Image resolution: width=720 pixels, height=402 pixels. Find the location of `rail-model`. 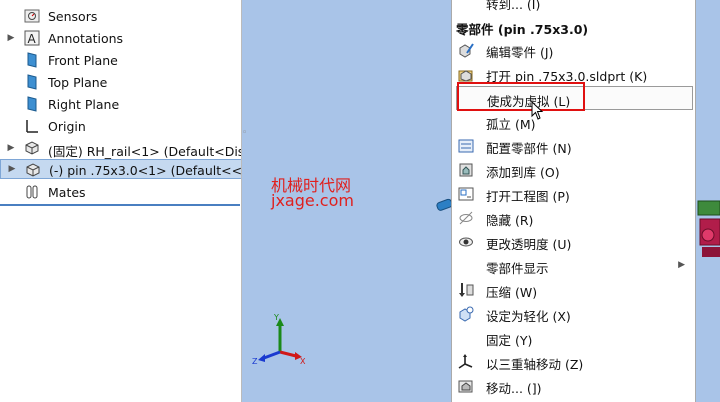

rail-model is located at coordinates (708, 230).